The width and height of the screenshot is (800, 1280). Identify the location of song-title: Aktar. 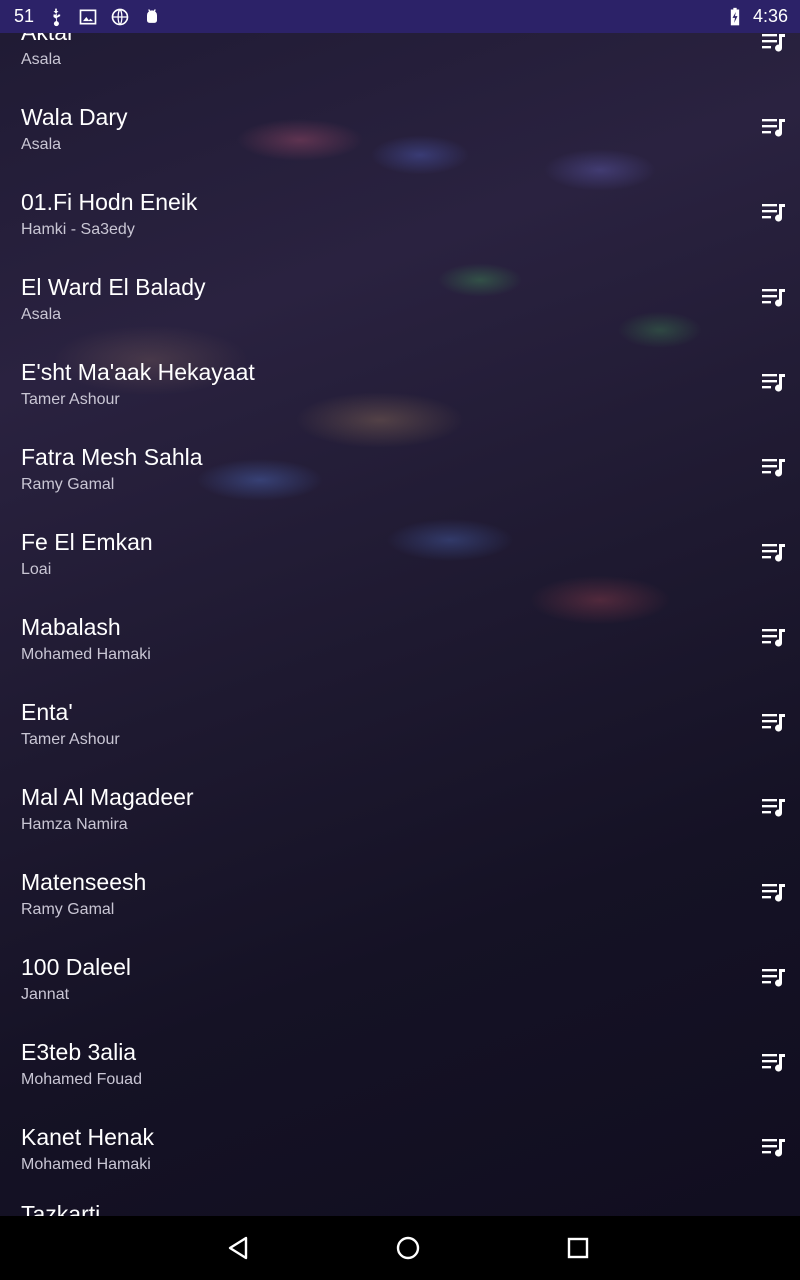
(48, 39).